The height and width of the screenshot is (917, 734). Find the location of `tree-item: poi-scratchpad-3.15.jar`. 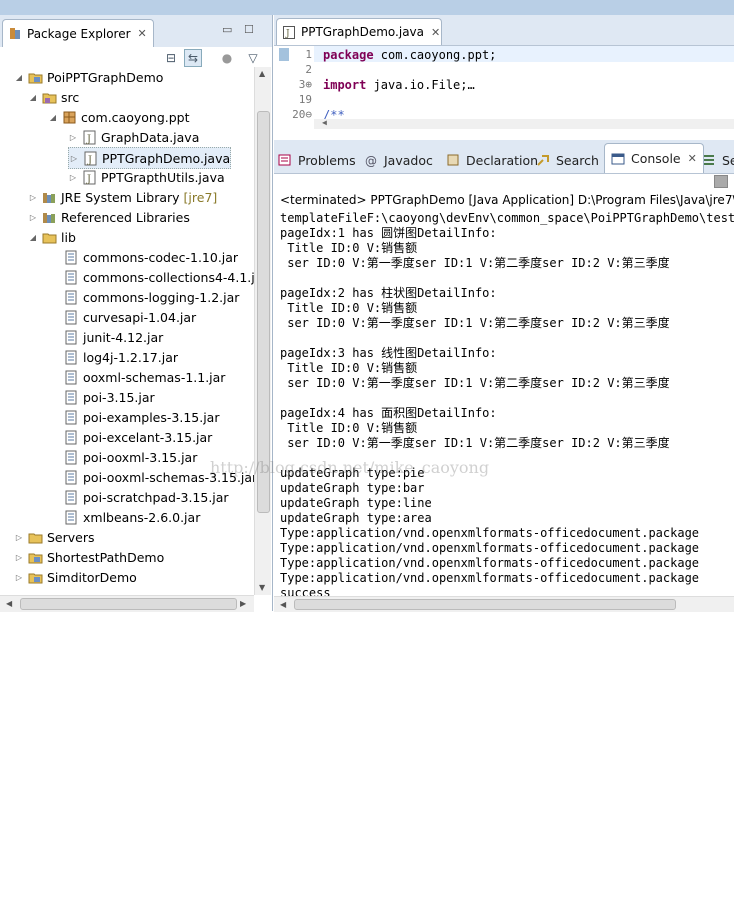

tree-item: poi-scratchpad-3.15.jar is located at coordinates (139, 497).